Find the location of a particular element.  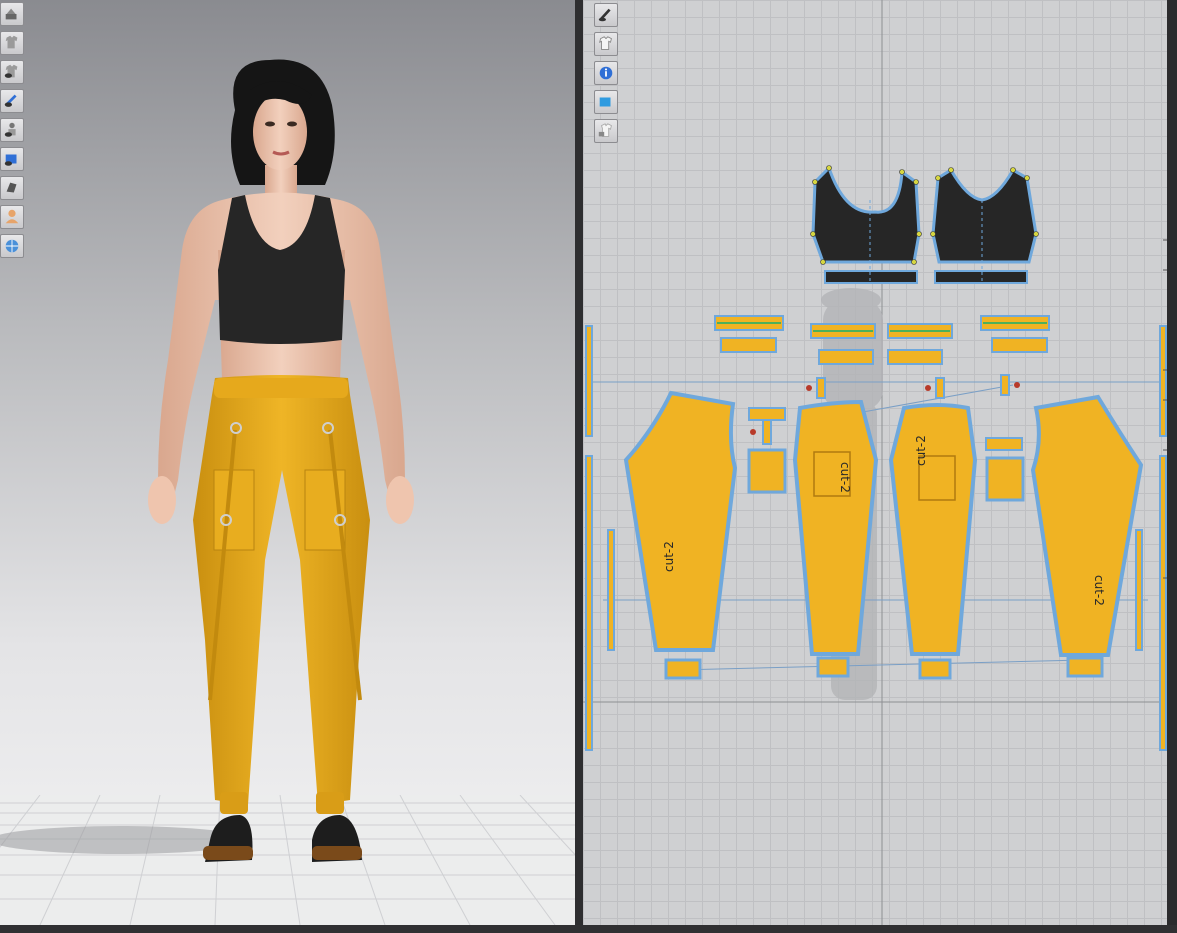

2d-toolbar is located at coordinates (606, 75).